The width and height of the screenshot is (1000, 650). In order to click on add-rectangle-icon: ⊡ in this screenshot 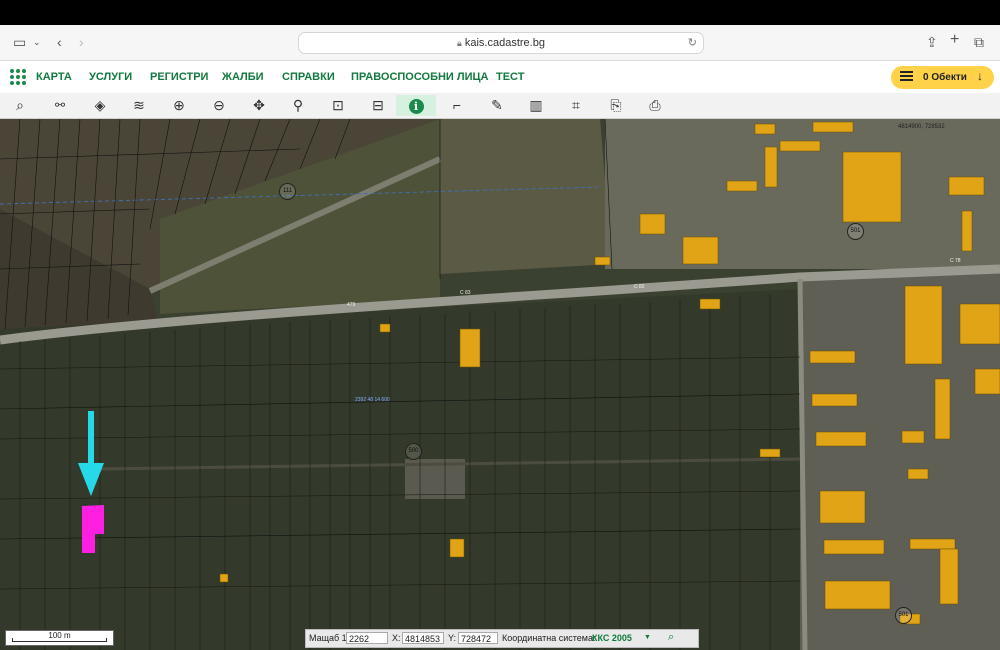, I will do `click(338, 105)`.